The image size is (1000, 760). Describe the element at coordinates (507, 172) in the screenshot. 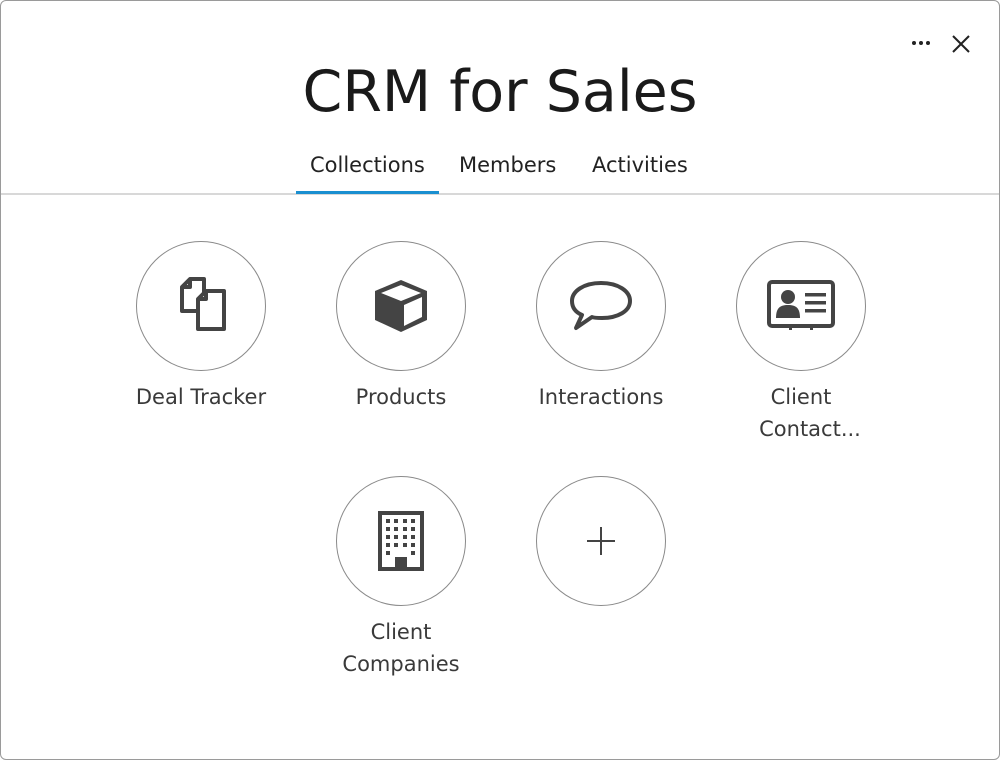

I see `tab-members: Members` at that location.